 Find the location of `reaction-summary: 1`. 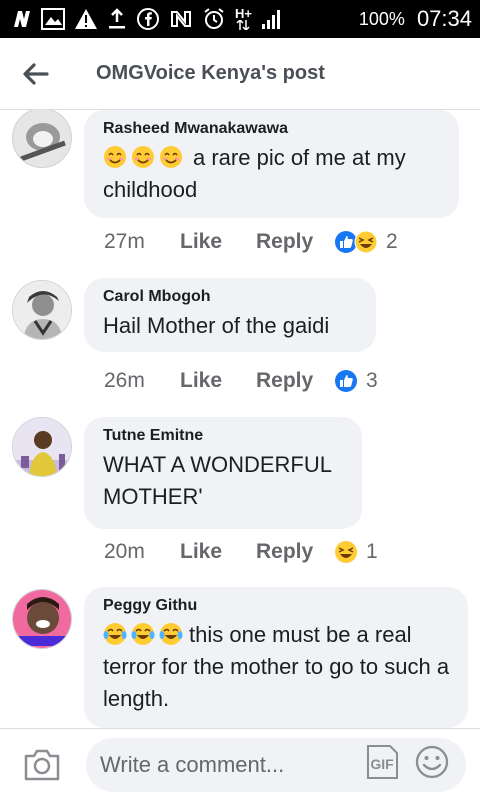

reaction-summary: 1 is located at coordinates (356, 552).